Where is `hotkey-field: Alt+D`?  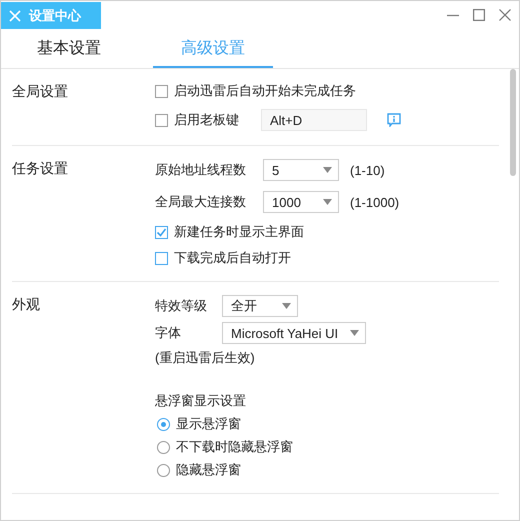
hotkey-field: Alt+D is located at coordinates (314, 120).